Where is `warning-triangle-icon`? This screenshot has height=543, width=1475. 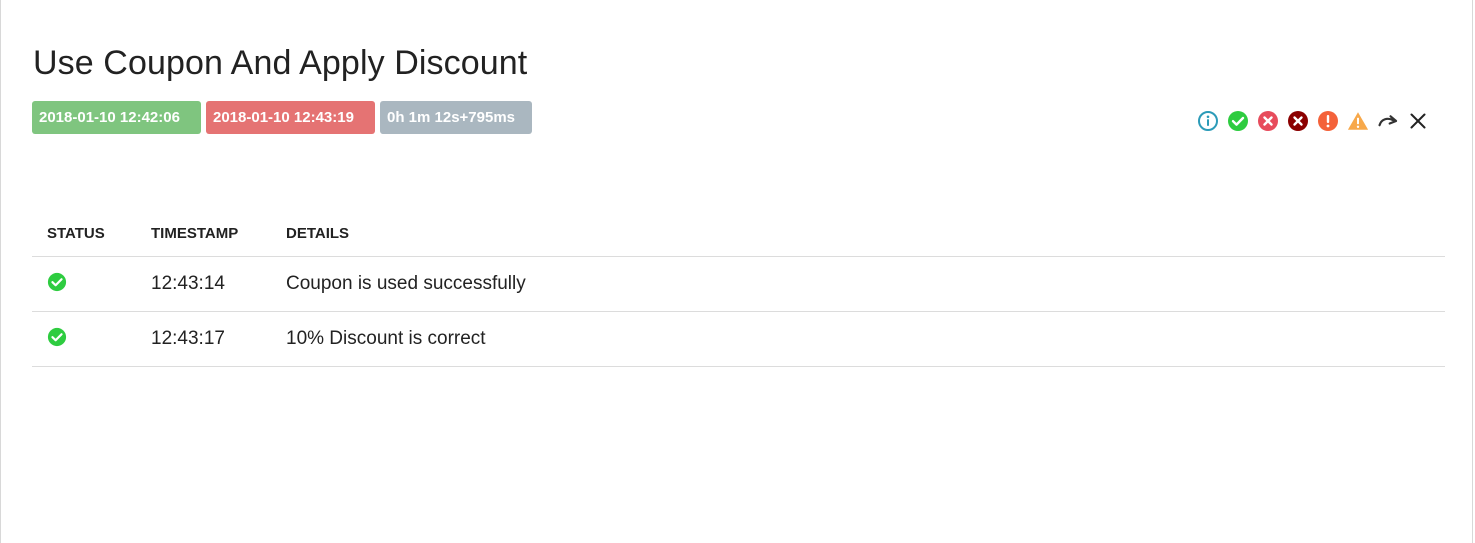
warning-triangle-icon is located at coordinates (1358, 121).